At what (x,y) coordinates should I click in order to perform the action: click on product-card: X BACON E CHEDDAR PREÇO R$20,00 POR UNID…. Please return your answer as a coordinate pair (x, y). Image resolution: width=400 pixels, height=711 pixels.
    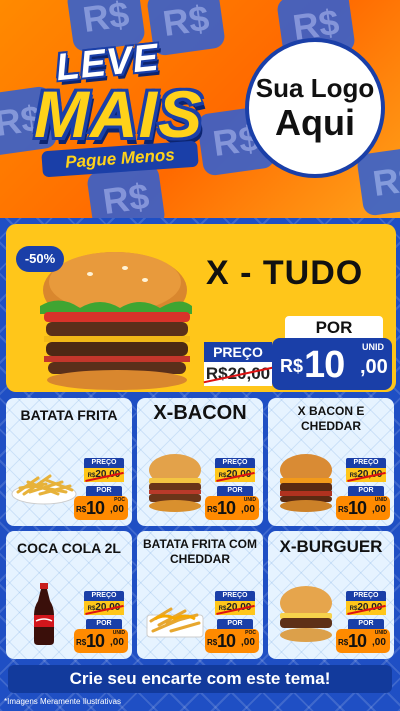
    Looking at the image, I should click on (331, 462).